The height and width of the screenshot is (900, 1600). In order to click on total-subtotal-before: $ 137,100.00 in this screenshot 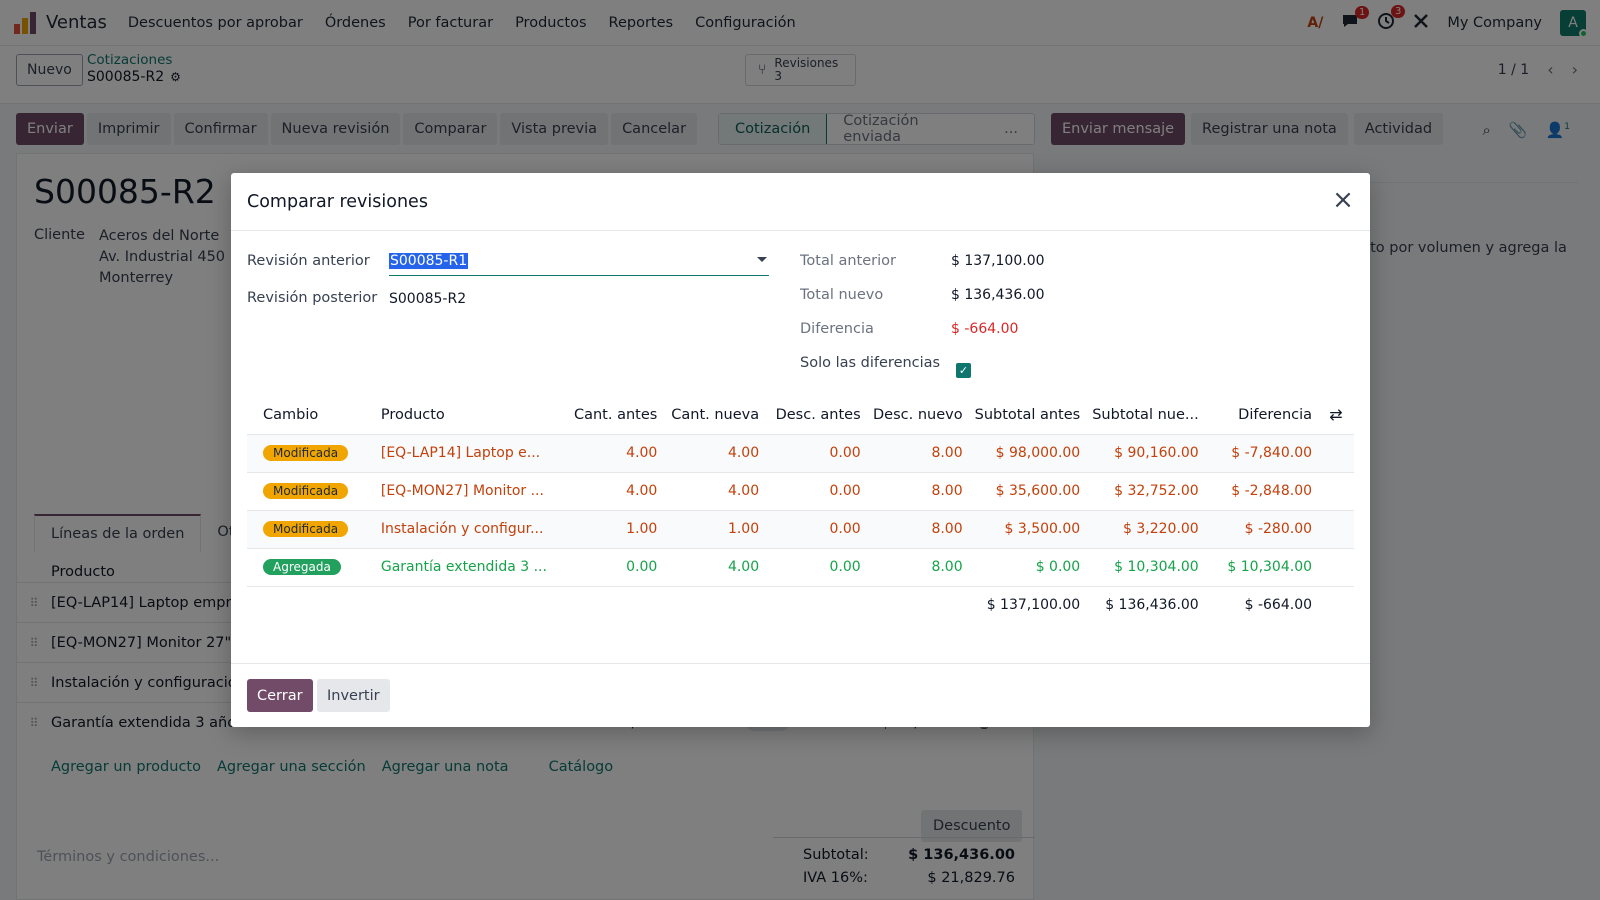, I will do `click(1033, 605)`.